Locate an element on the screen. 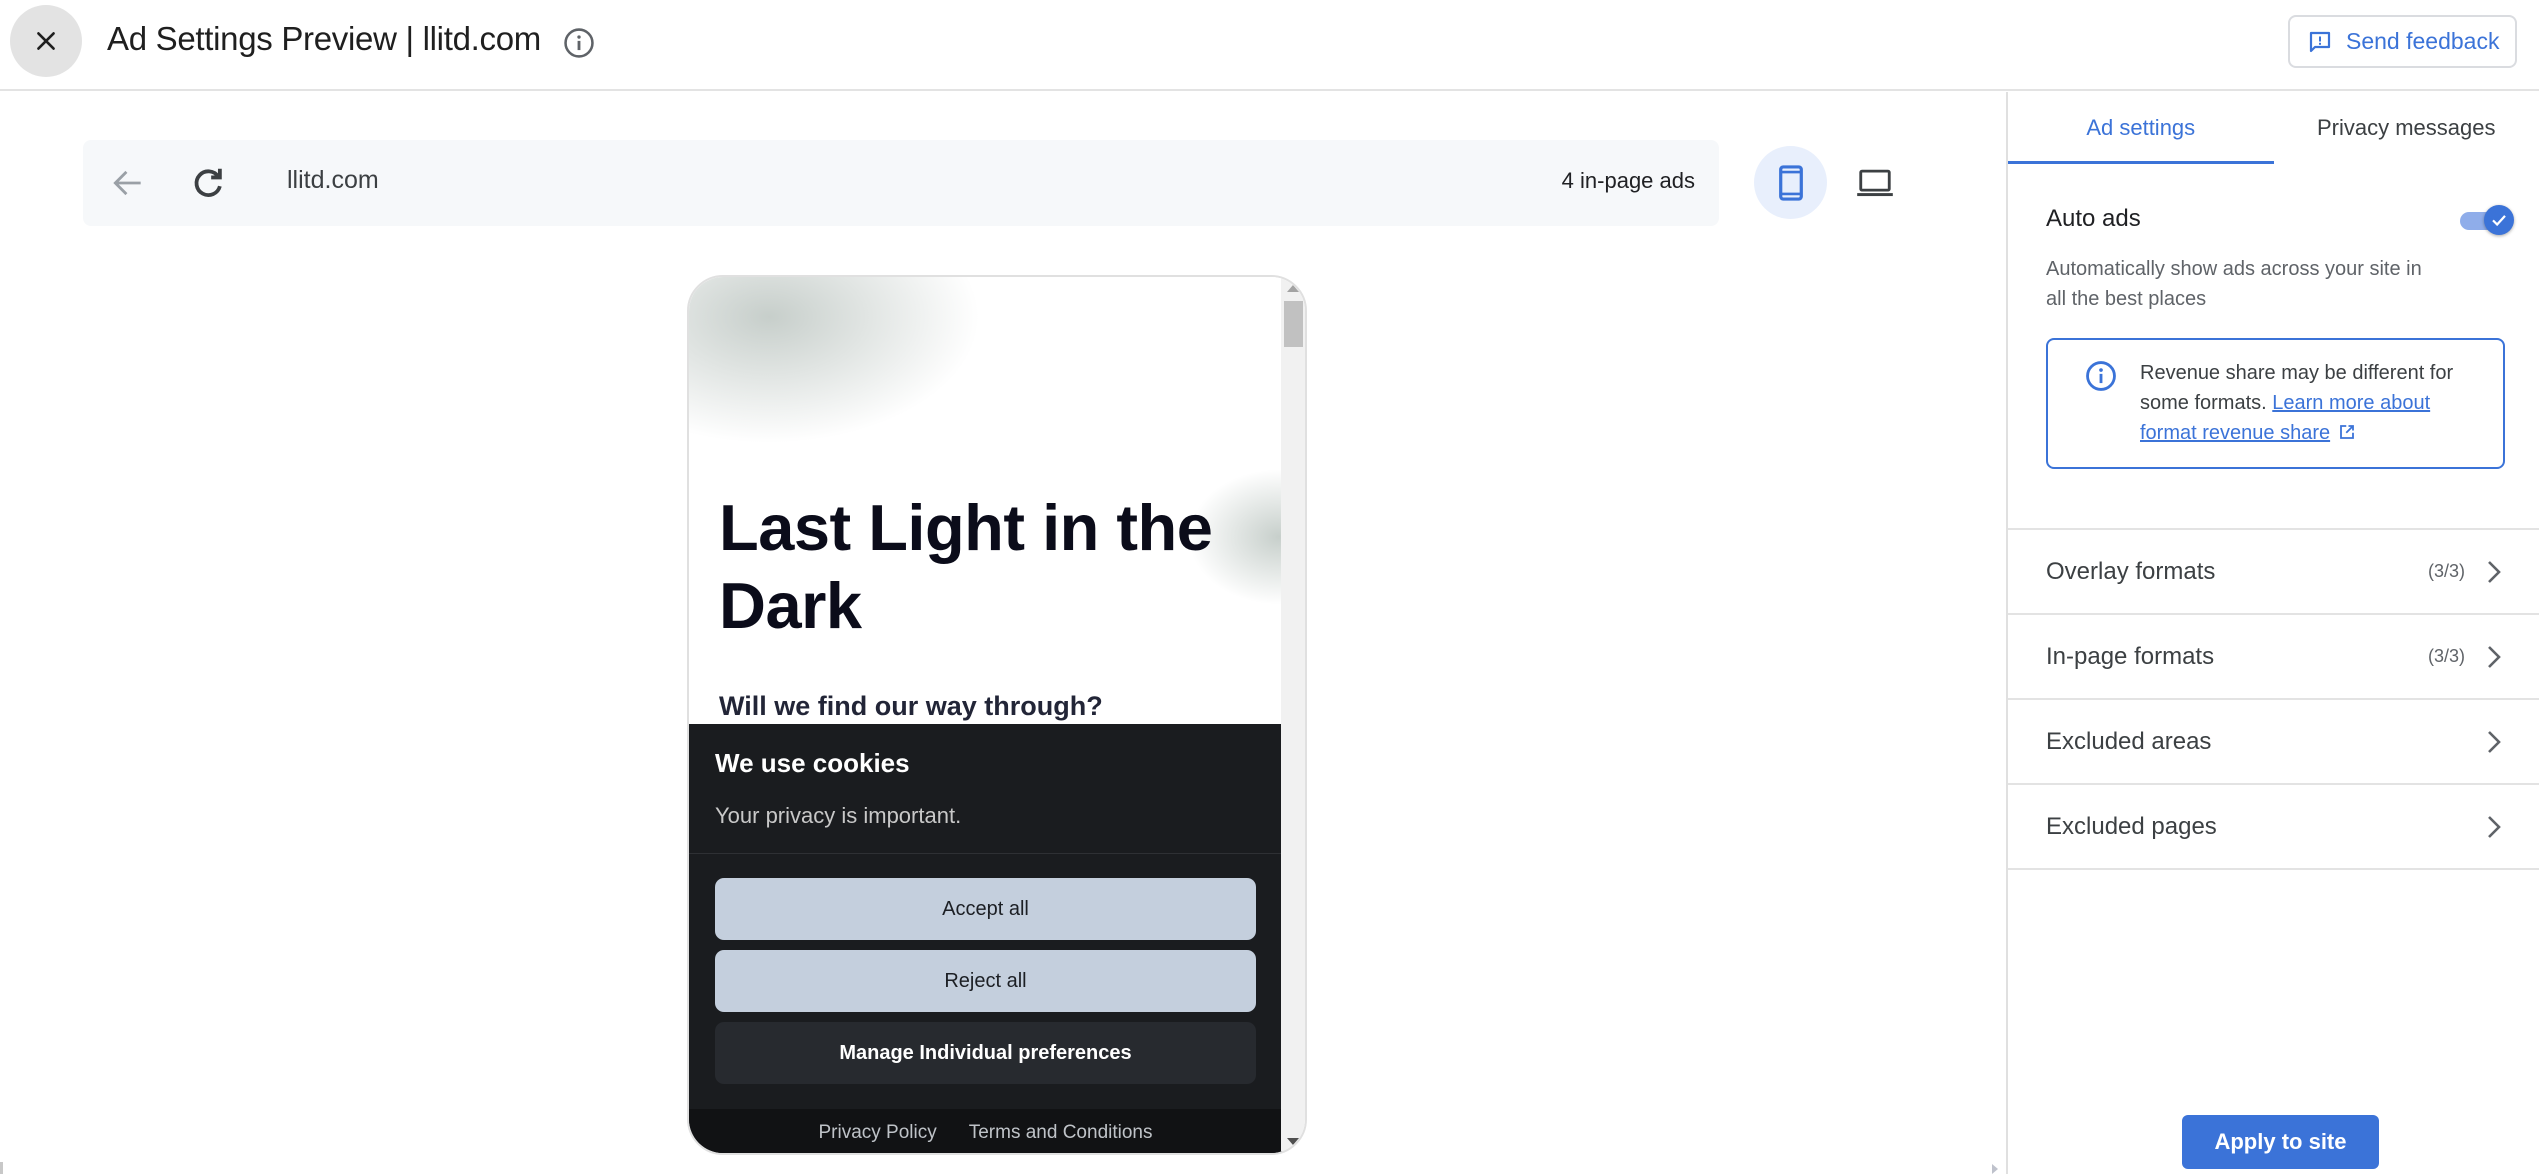 This screenshot has height=1174, width=2539. article-title: Last Light in the Dark is located at coordinates (966, 566).